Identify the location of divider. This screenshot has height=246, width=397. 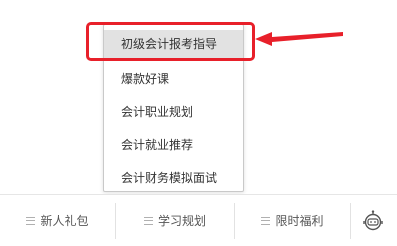
(350, 221).